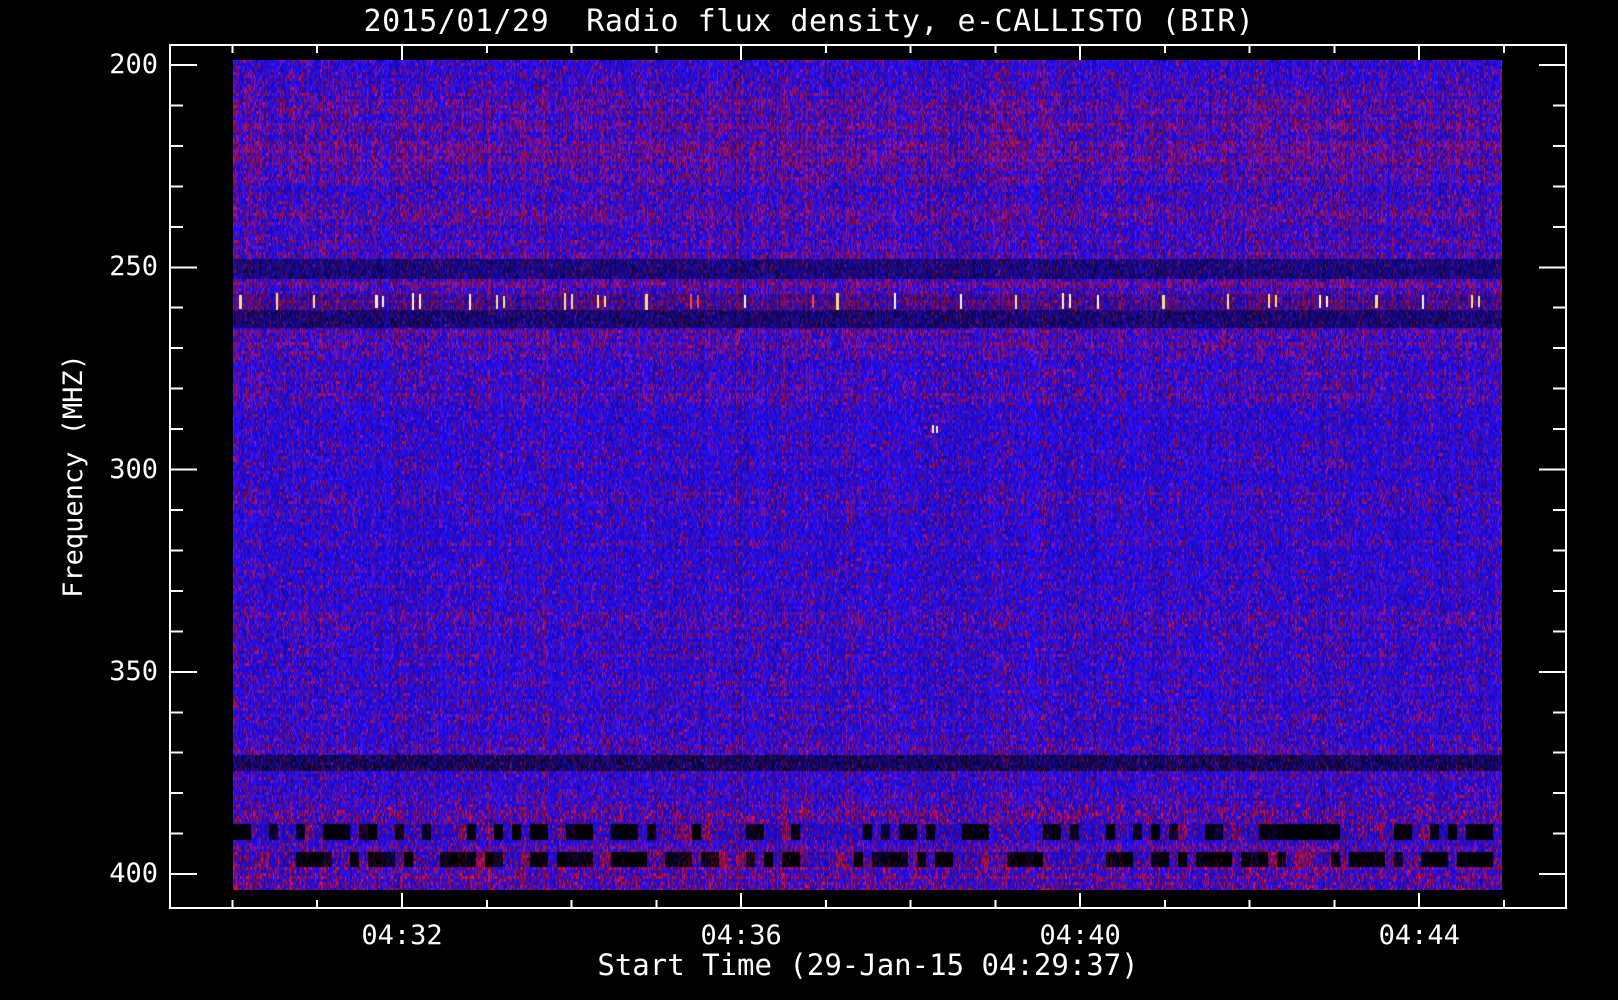  What do you see at coordinates (133, 874) in the screenshot?
I see `y-tick-label: 400` at bounding box center [133, 874].